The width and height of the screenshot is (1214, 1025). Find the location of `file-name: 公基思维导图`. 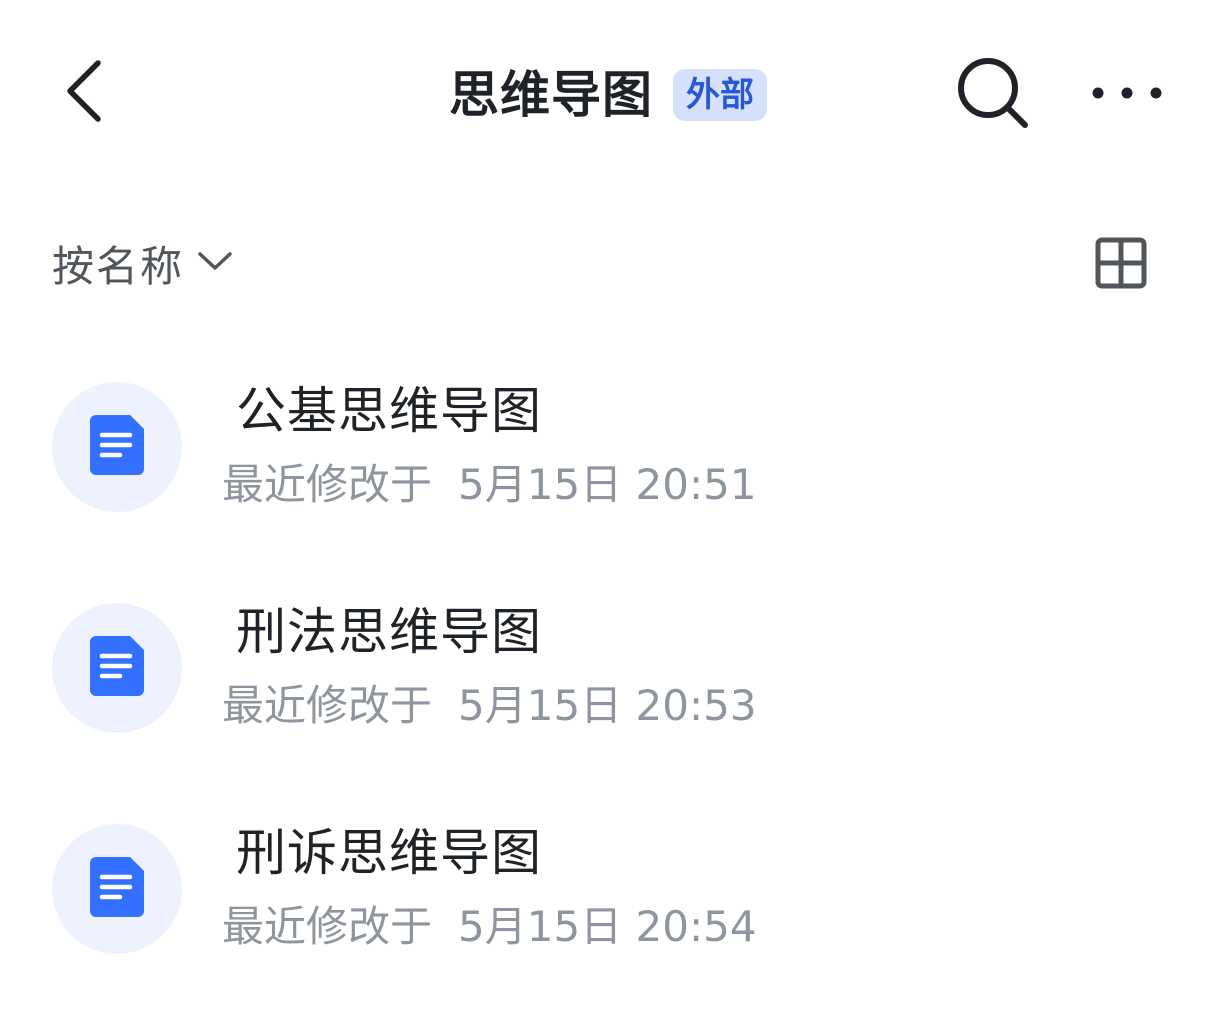

file-name: 公基思维导图 is located at coordinates (389, 411).